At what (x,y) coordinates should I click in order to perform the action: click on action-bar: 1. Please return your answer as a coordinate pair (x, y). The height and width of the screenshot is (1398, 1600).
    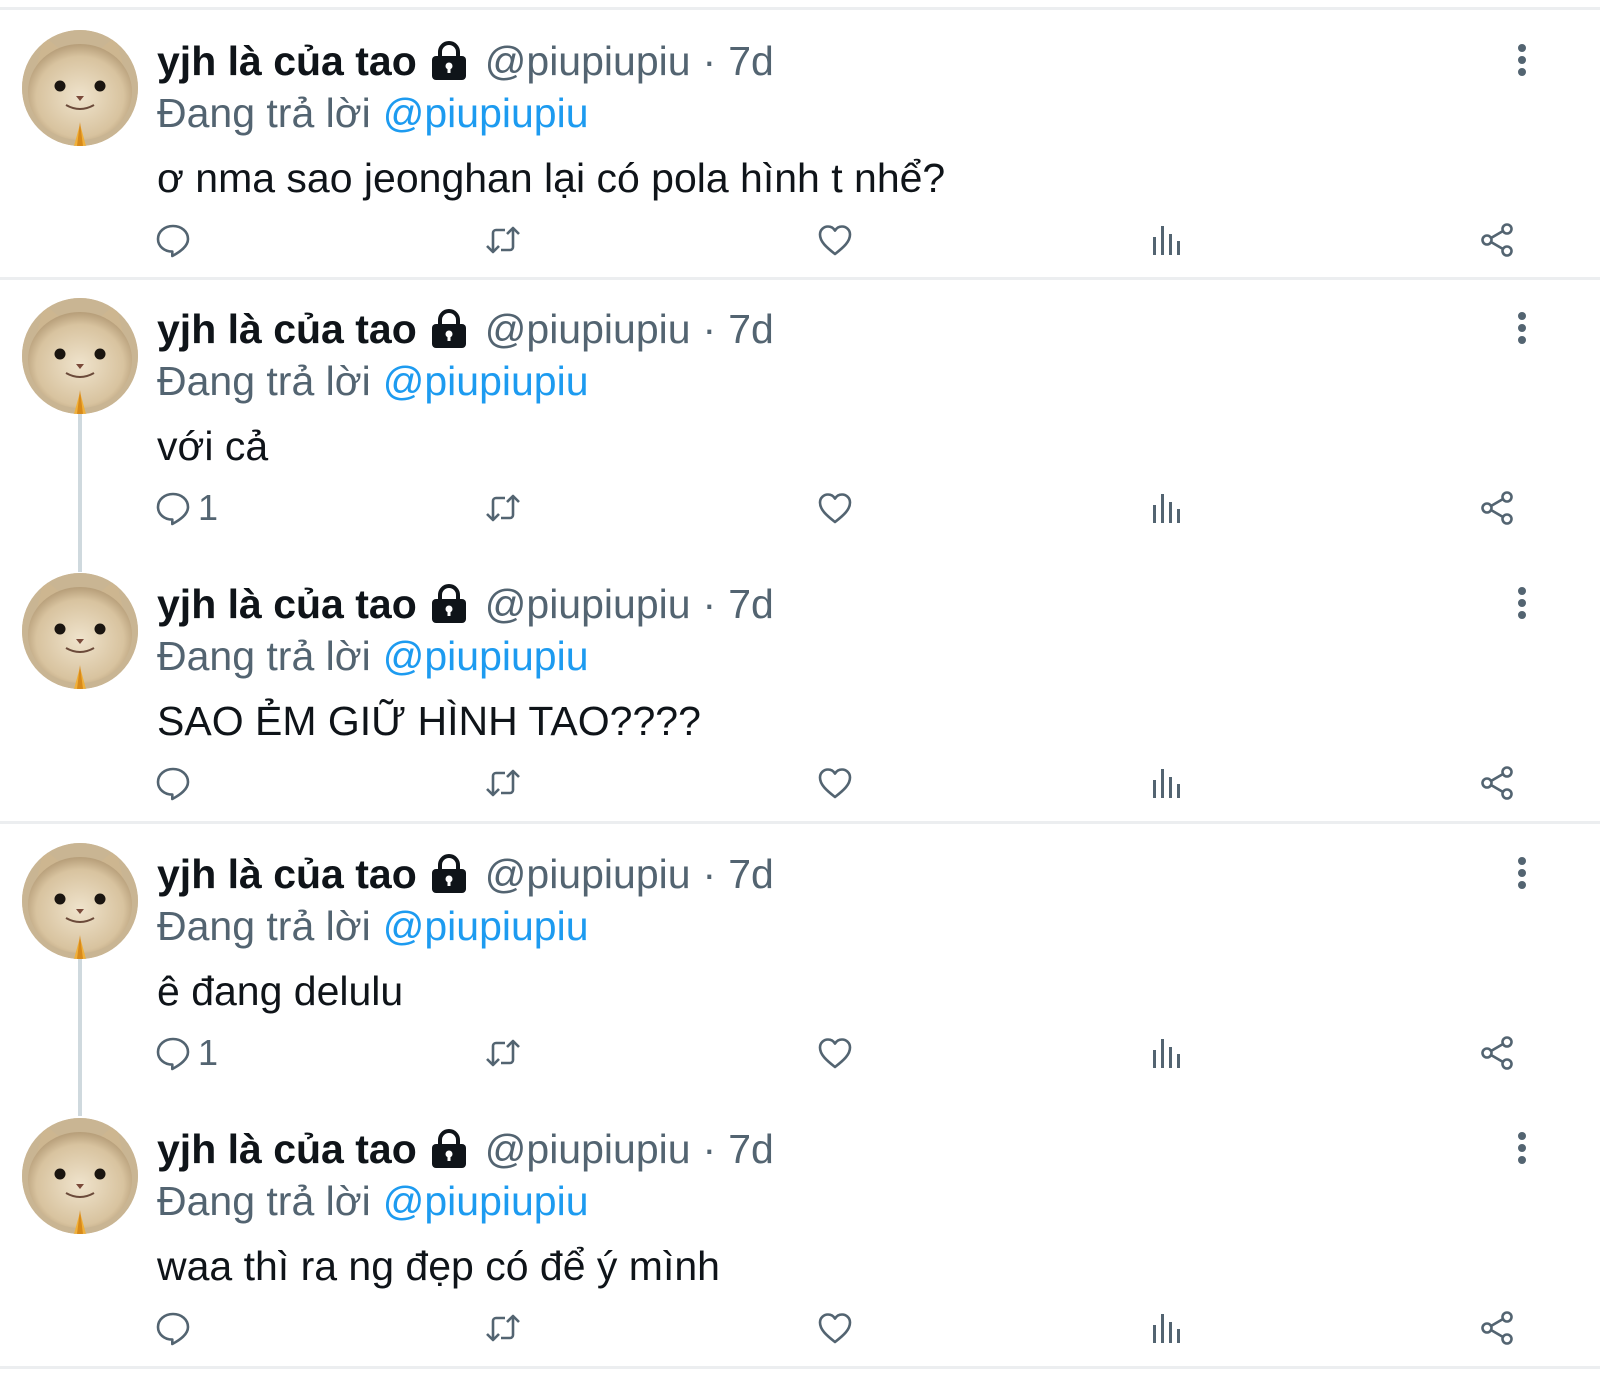
    Looking at the image, I should click on (800, 508).